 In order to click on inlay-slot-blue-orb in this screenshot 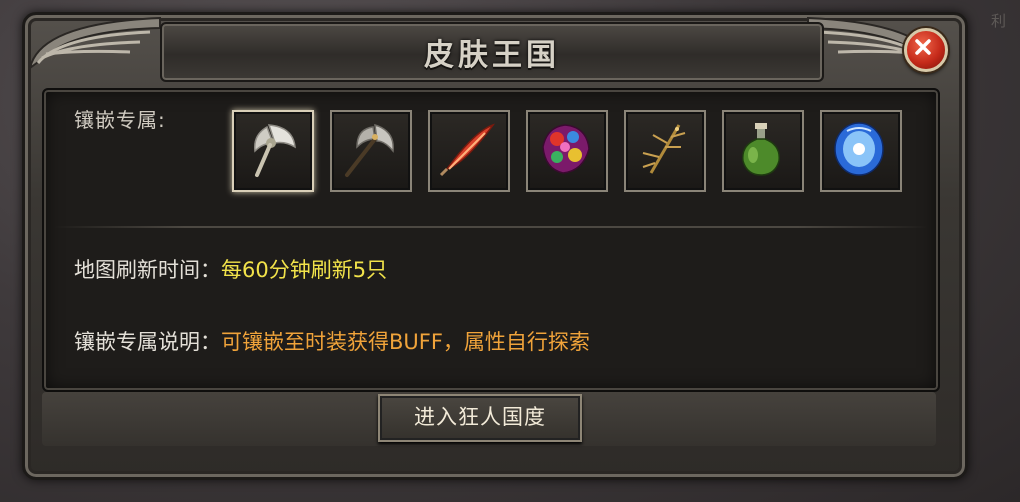, I will do `click(861, 151)`.